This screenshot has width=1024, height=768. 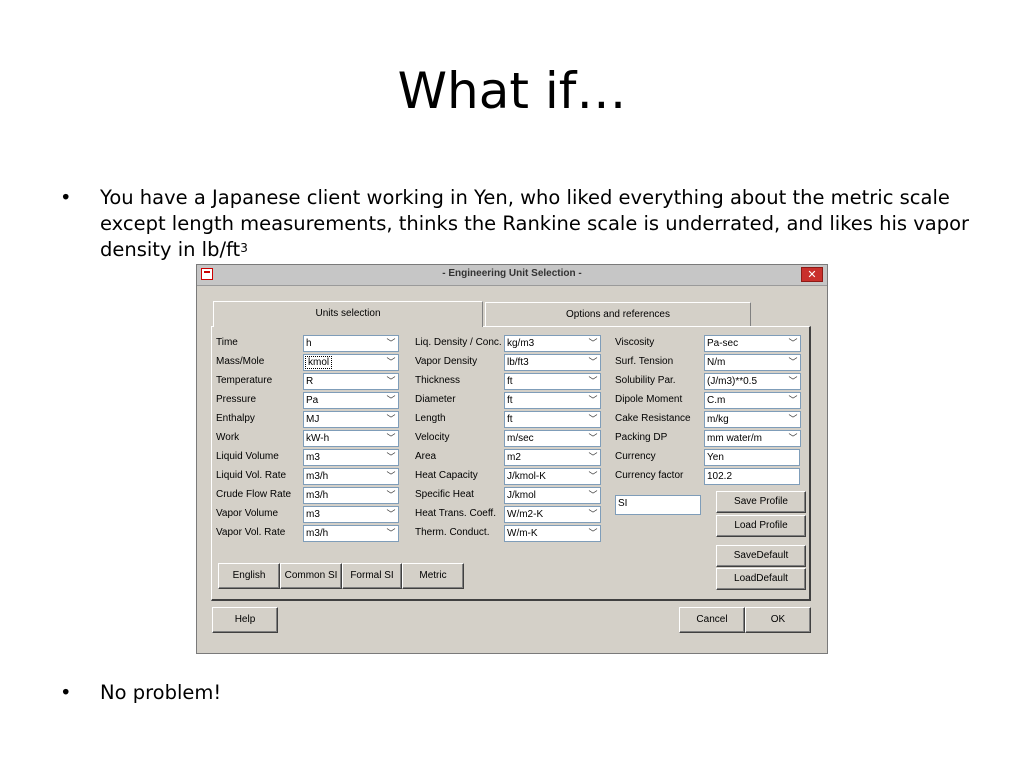 What do you see at coordinates (444, 494) in the screenshot?
I see `unit-label: Specific Heat` at bounding box center [444, 494].